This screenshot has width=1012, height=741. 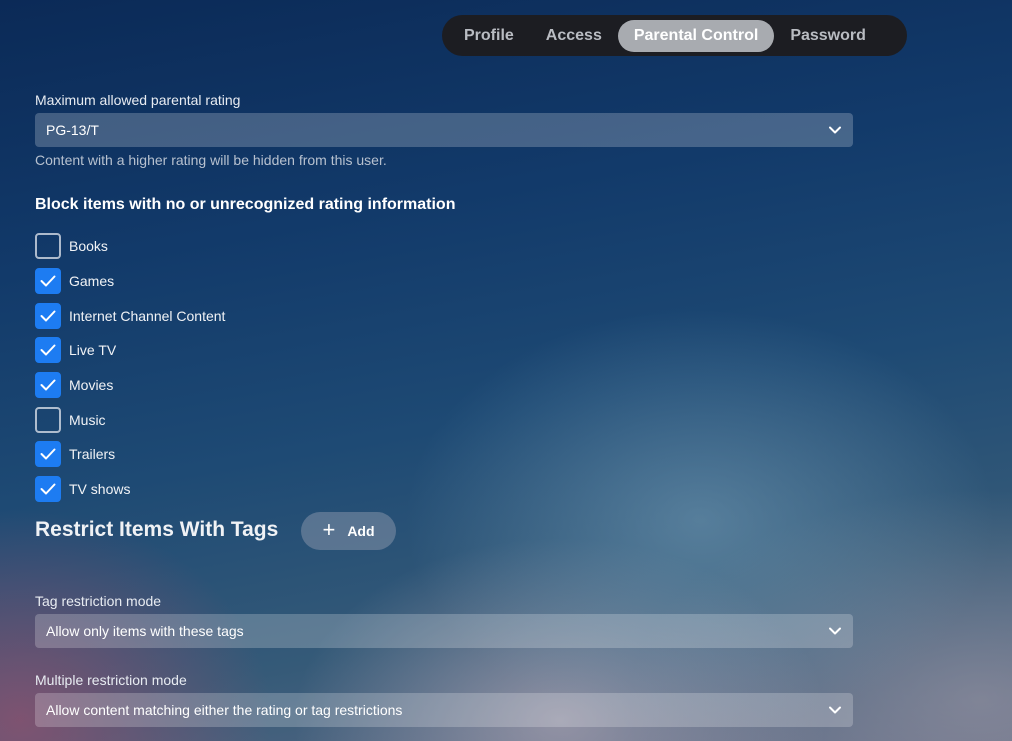 What do you see at coordinates (828, 36) in the screenshot?
I see `tab-password: Password` at bounding box center [828, 36].